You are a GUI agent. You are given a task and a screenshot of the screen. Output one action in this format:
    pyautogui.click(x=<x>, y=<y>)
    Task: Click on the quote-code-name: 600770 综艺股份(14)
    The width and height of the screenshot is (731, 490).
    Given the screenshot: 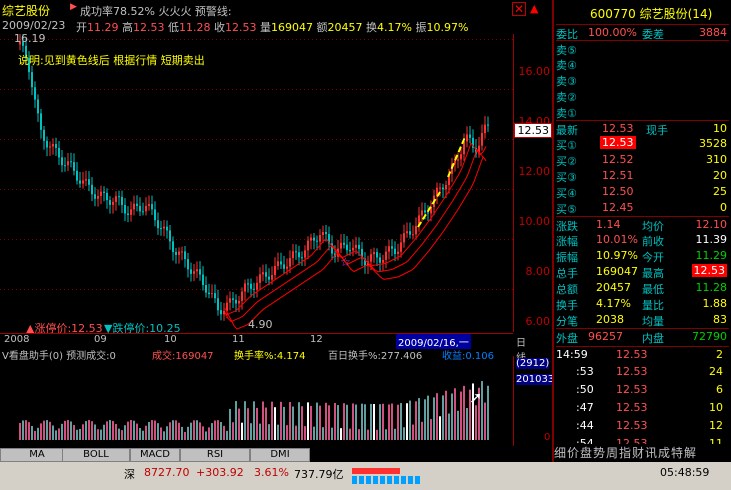 What is the action you would take?
    pyautogui.click(x=651, y=14)
    